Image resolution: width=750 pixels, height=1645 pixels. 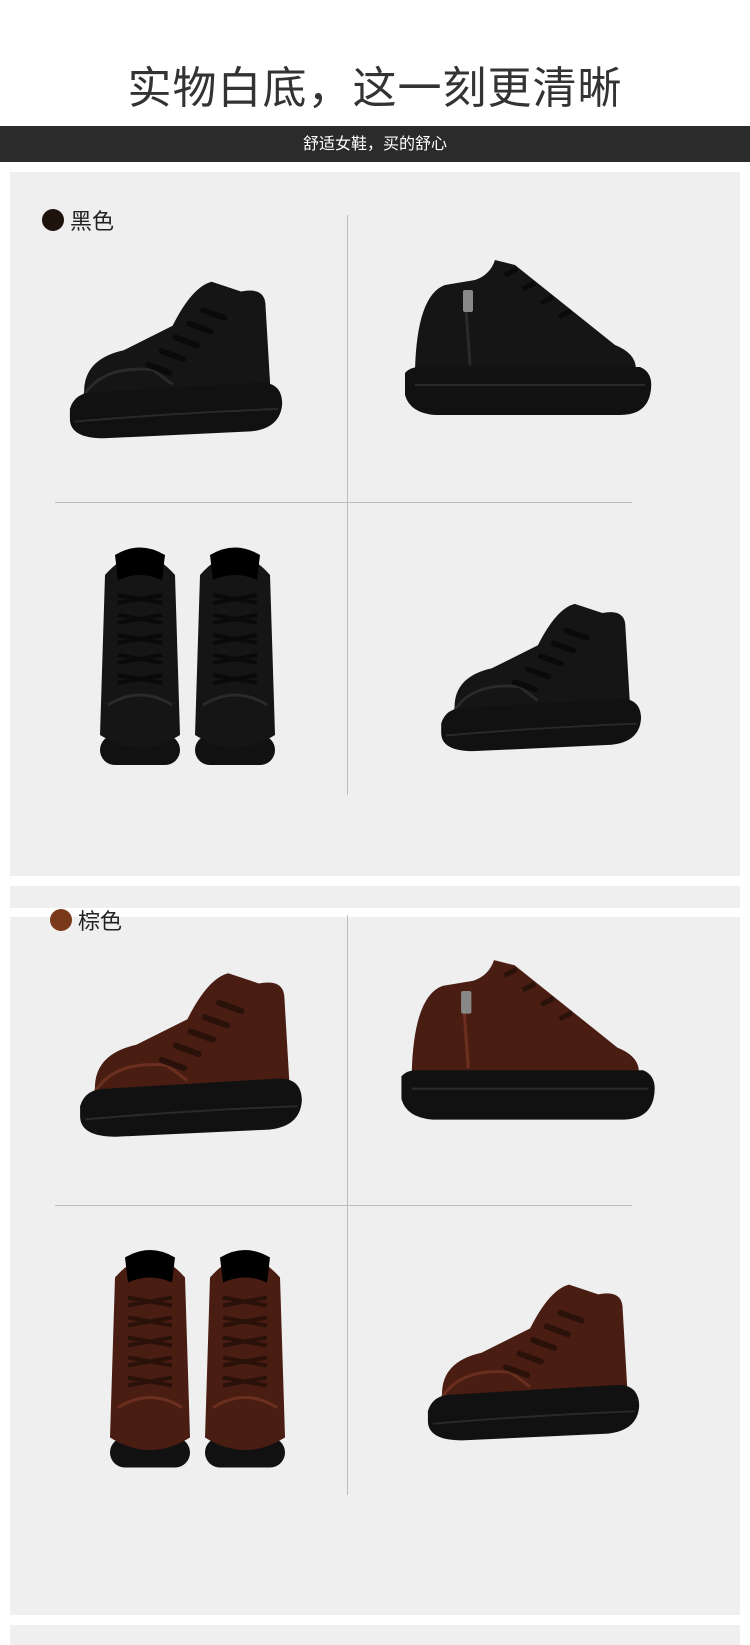 I want to click on color-label-brown: 棕色, so click(x=86, y=920).